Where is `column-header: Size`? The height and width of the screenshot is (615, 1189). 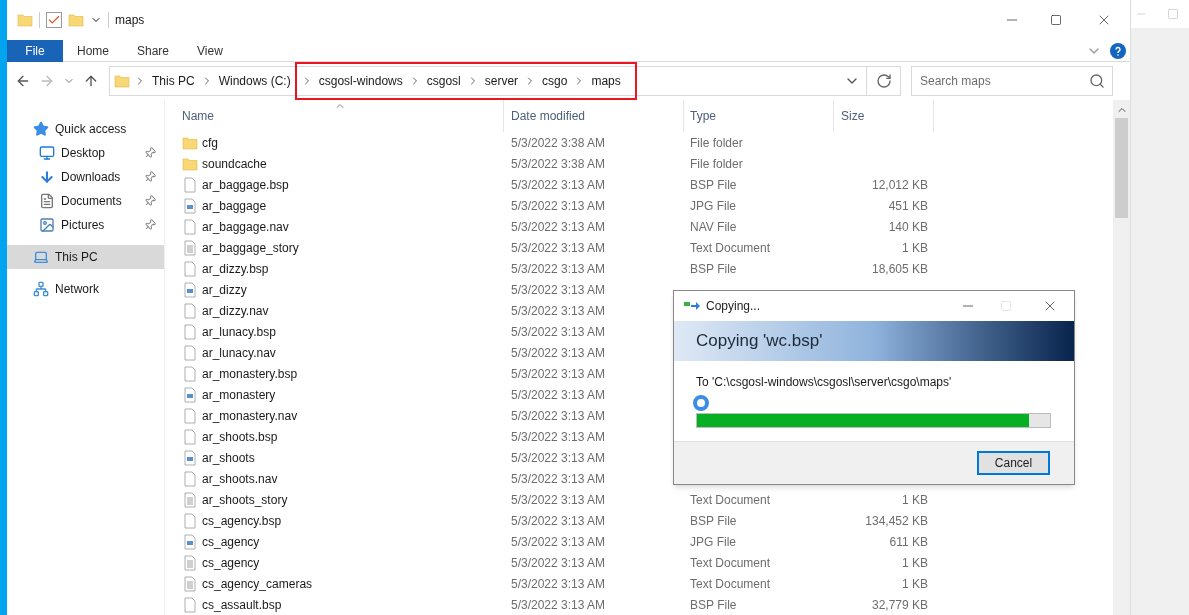
column-header: Size is located at coordinates (884, 116).